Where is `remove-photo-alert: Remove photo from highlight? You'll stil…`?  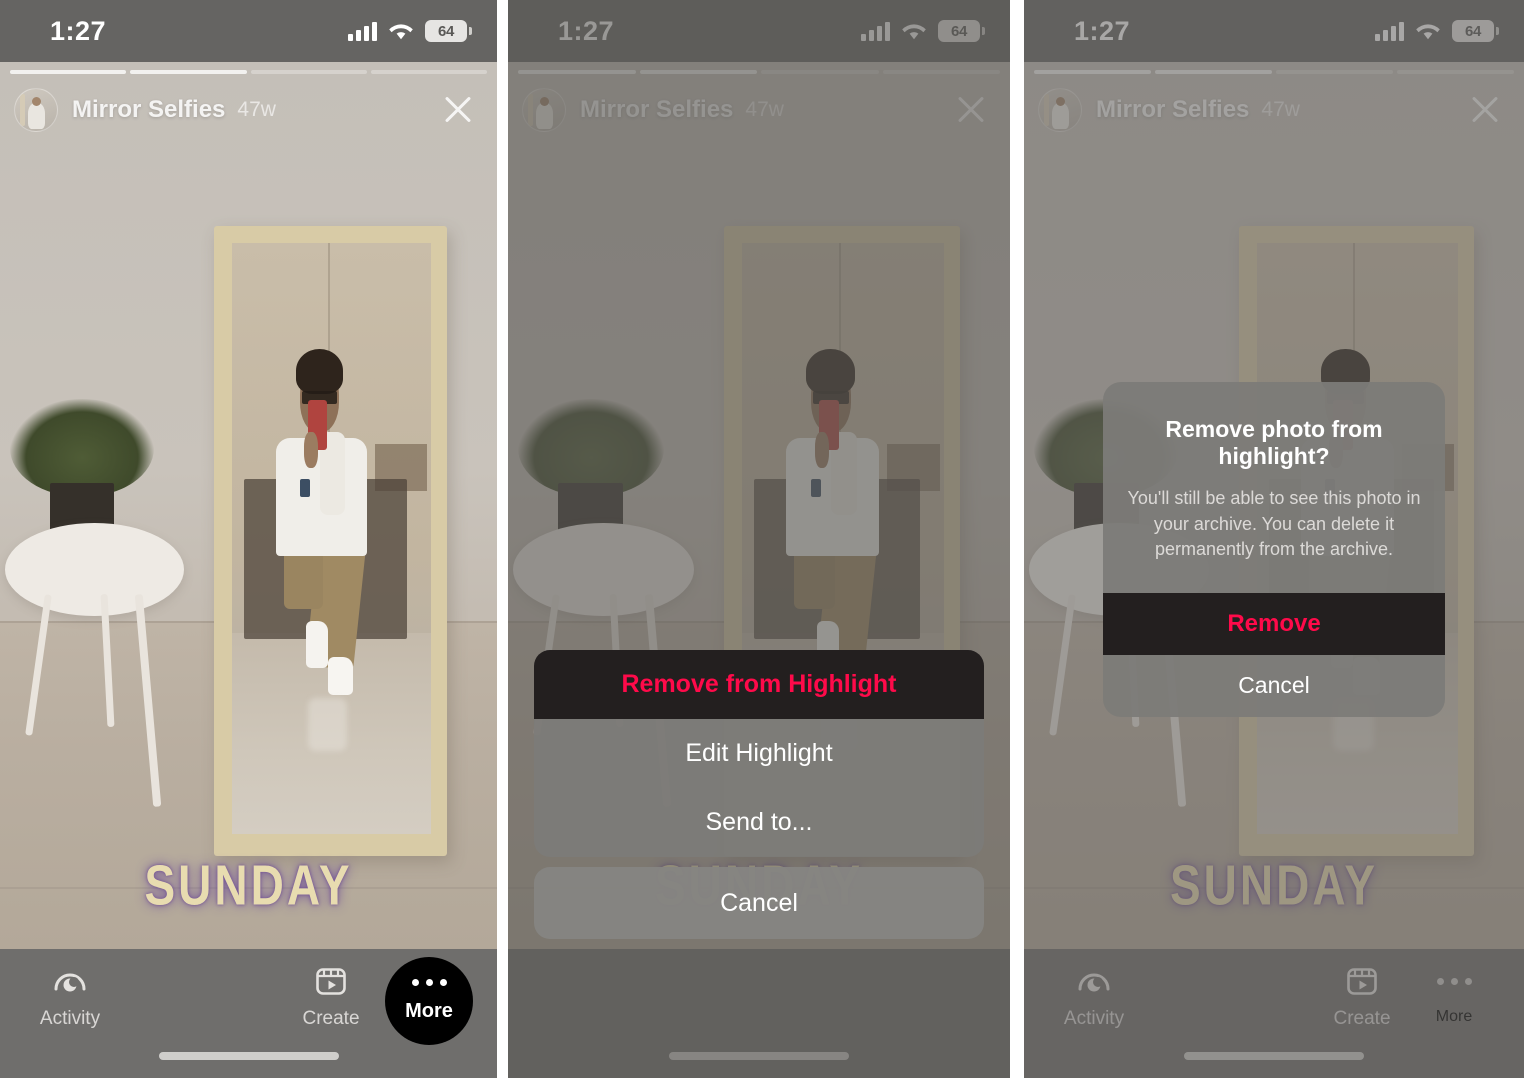
remove-photo-alert: Remove photo from highlight? You'll stil… is located at coordinates (1274, 549).